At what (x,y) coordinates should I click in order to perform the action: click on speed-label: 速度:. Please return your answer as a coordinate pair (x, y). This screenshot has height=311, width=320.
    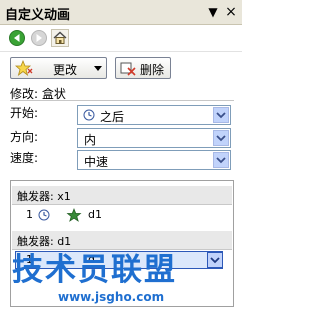
    Looking at the image, I should click on (24, 158).